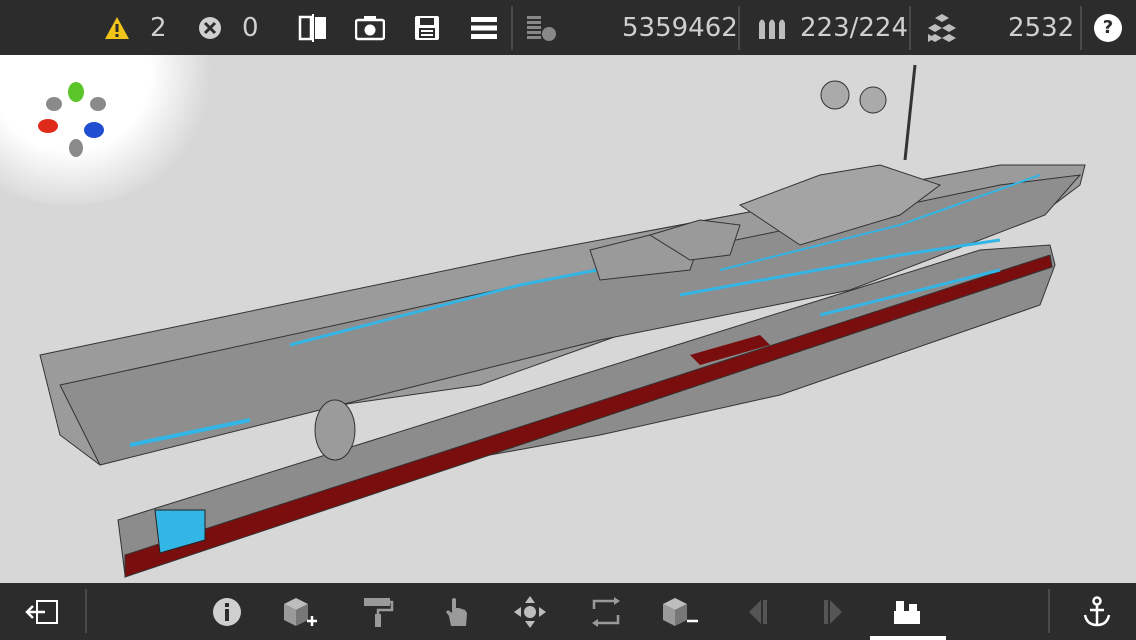 Image resolution: width=1136 pixels, height=640 pixels. I want to click on warnings-count: 2, so click(158, 27).